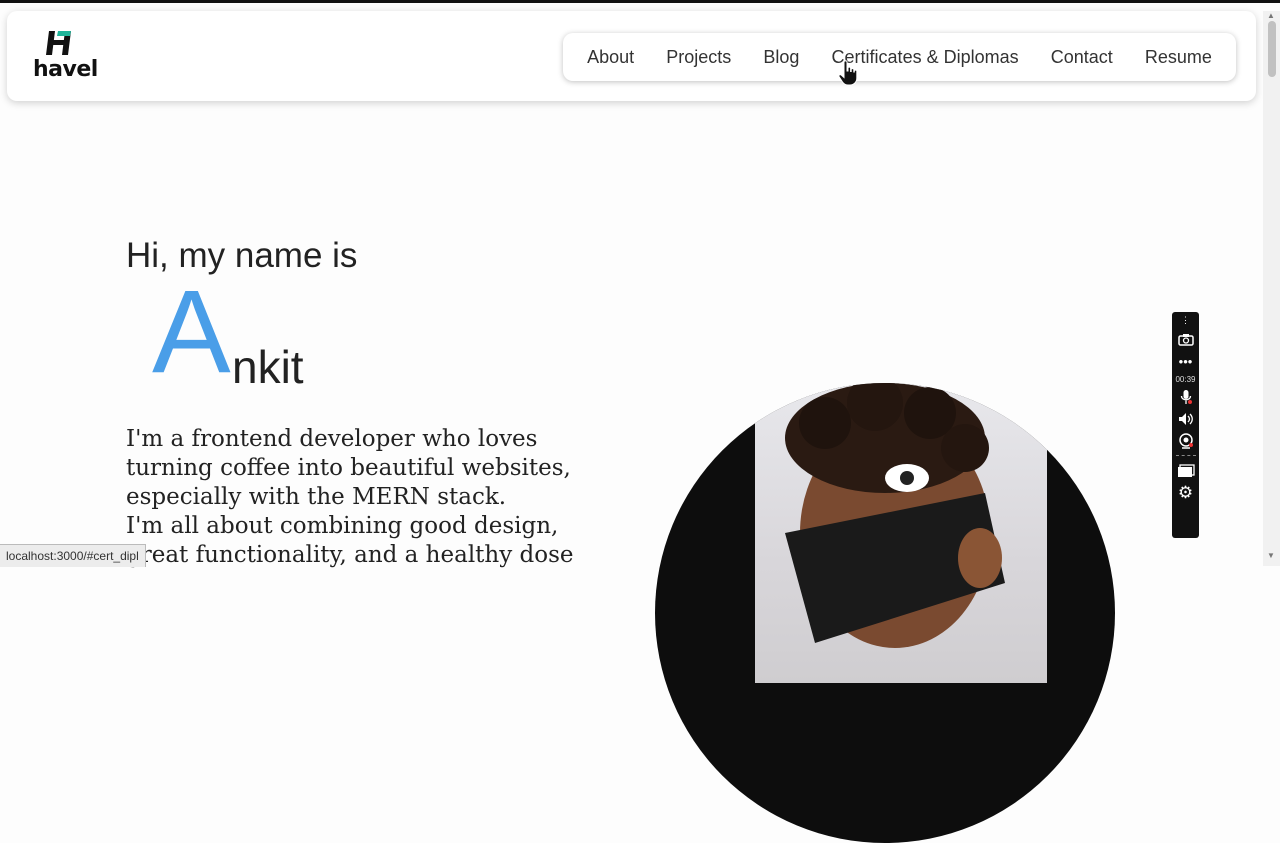 The image size is (1280, 843). I want to click on microphone-icon, so click(1185, 397).